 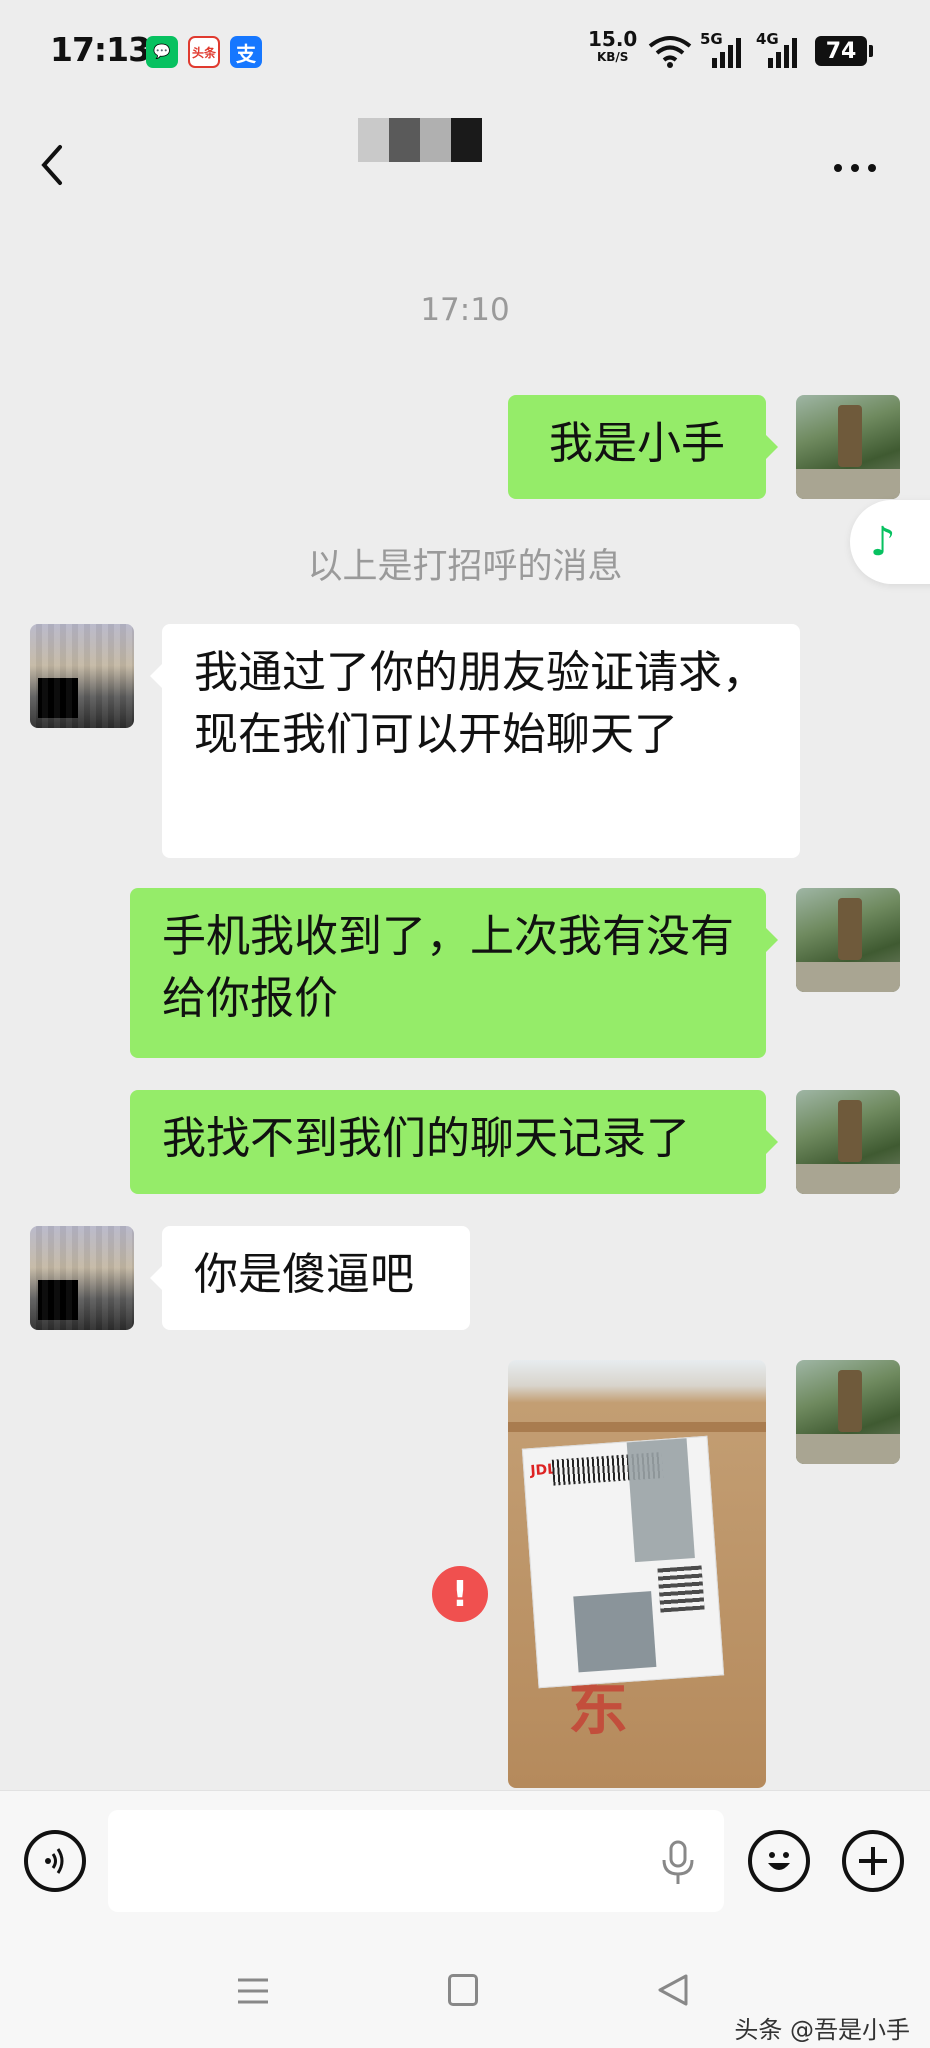 I want to click on more-functions-button, so click(x=873, y=1861).